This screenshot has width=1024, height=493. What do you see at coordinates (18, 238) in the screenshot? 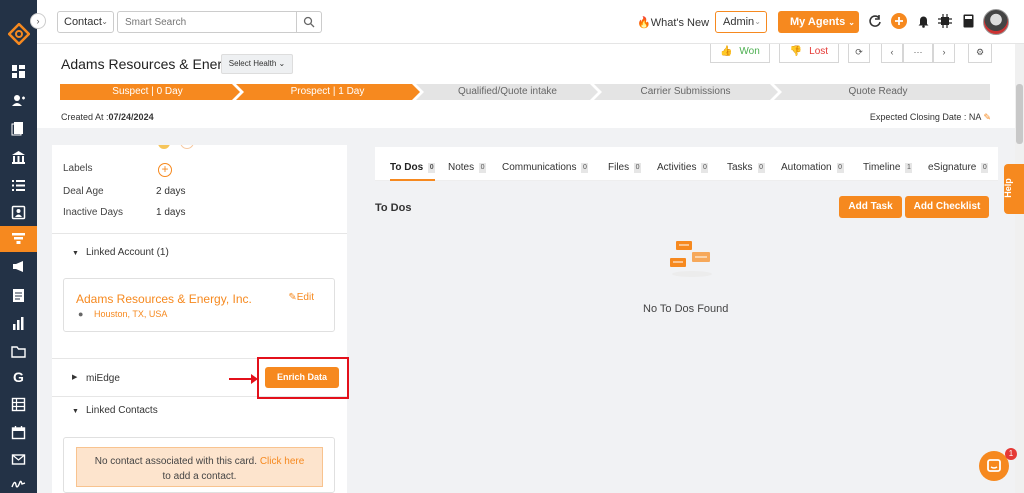
I see `pipeline-funnel-icon` at bounding box center [18, 238].